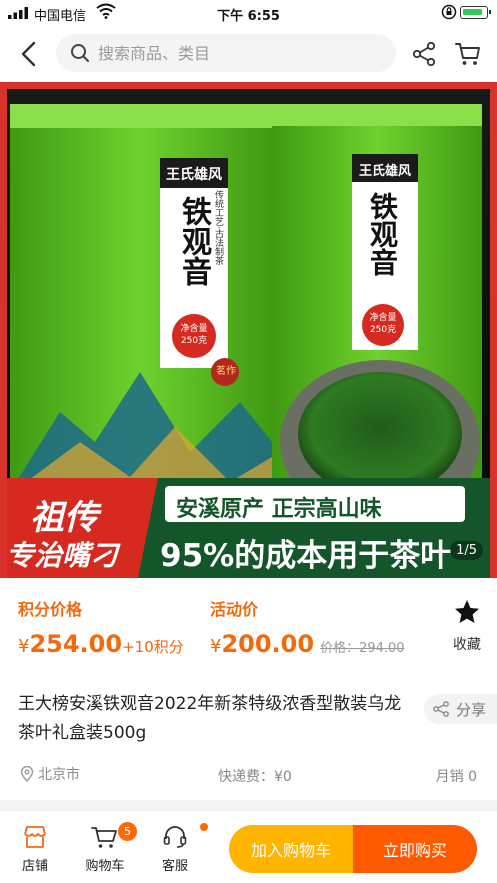  What do you see at coordinates (35, 849) in the screenshot?
I see `store-tab: 店铺` at bounding box center [35, 849].